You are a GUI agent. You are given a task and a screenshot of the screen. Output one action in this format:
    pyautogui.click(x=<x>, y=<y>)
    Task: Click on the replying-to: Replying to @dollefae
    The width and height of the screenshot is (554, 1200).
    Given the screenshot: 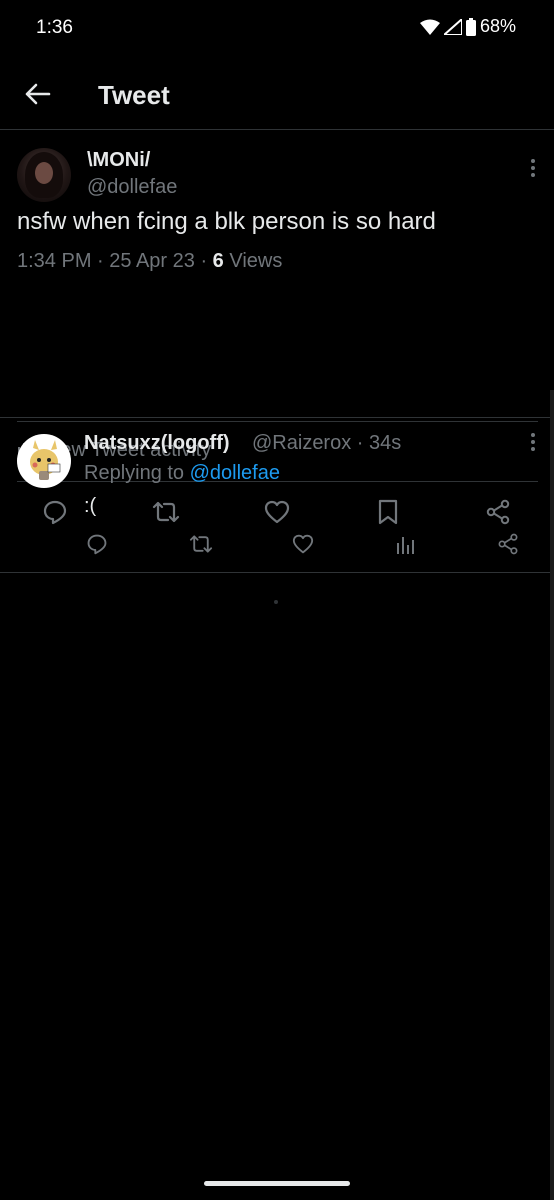 What is the action you would take?
    pyautogui.click(x=182, y=473)
    